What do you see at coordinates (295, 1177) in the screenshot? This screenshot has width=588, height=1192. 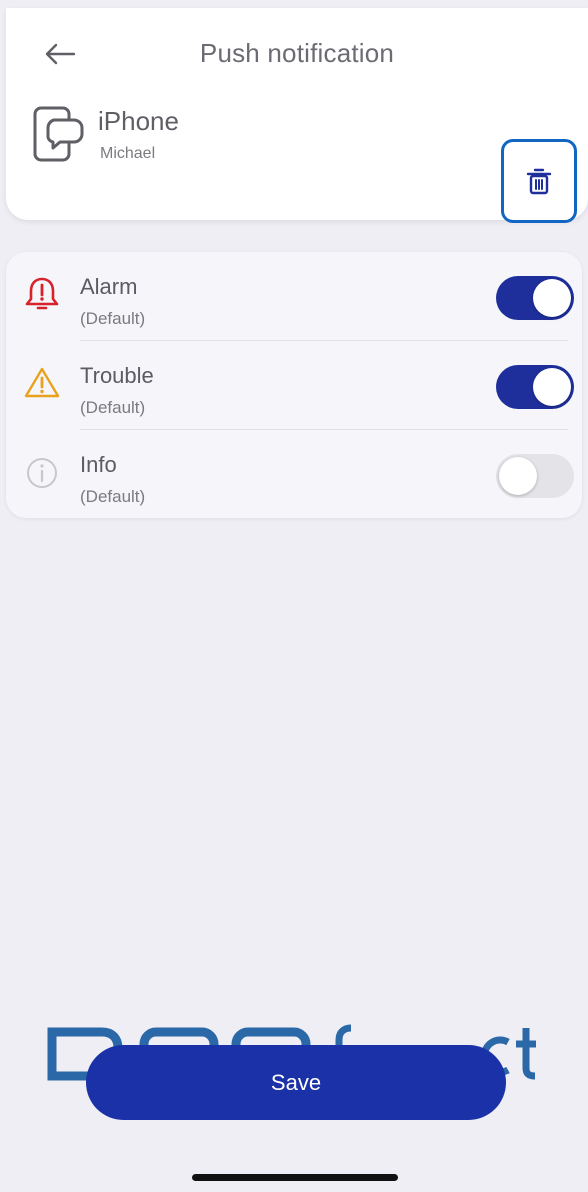 I see `home-indicator` at bounding box center [295, 1177].